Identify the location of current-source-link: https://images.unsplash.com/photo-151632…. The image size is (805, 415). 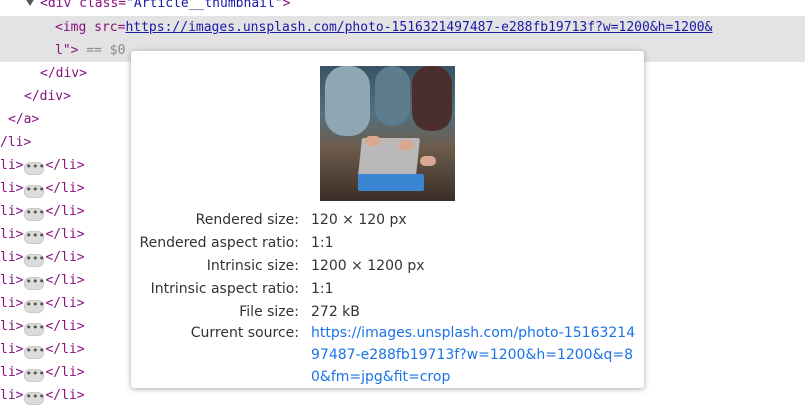
(476, 355).